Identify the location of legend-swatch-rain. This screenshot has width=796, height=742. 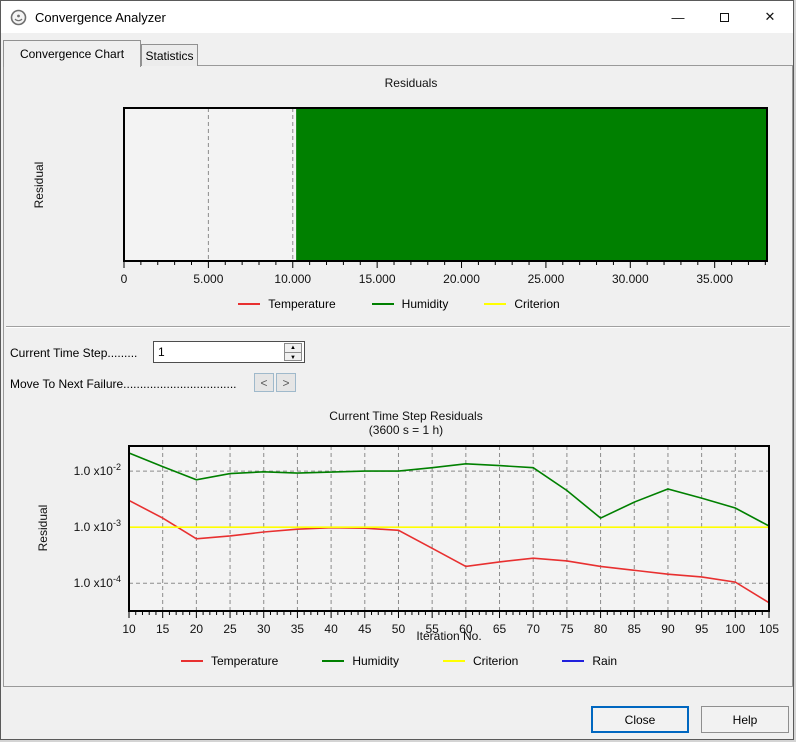
(573, 661).